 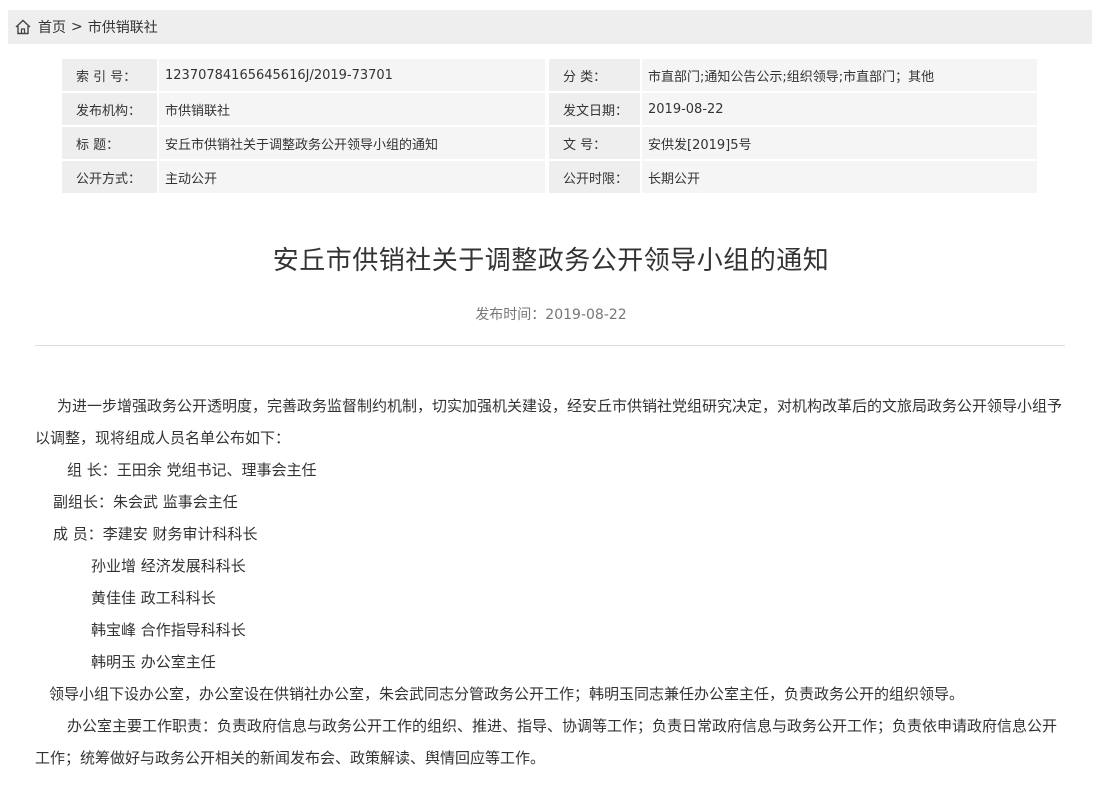 What do you see at coordinates (23, 27) in the screenshot?
I see `home-icon` at bounding box center [23, 27].